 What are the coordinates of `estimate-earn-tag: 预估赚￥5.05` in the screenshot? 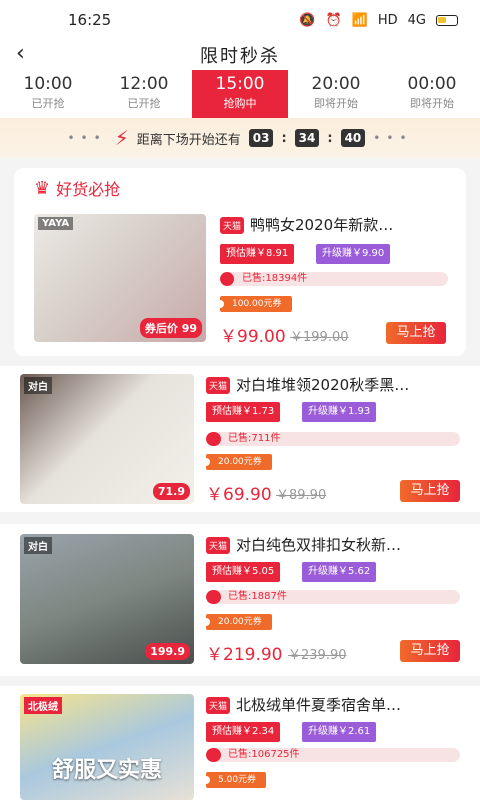 It's located at (243, 572).